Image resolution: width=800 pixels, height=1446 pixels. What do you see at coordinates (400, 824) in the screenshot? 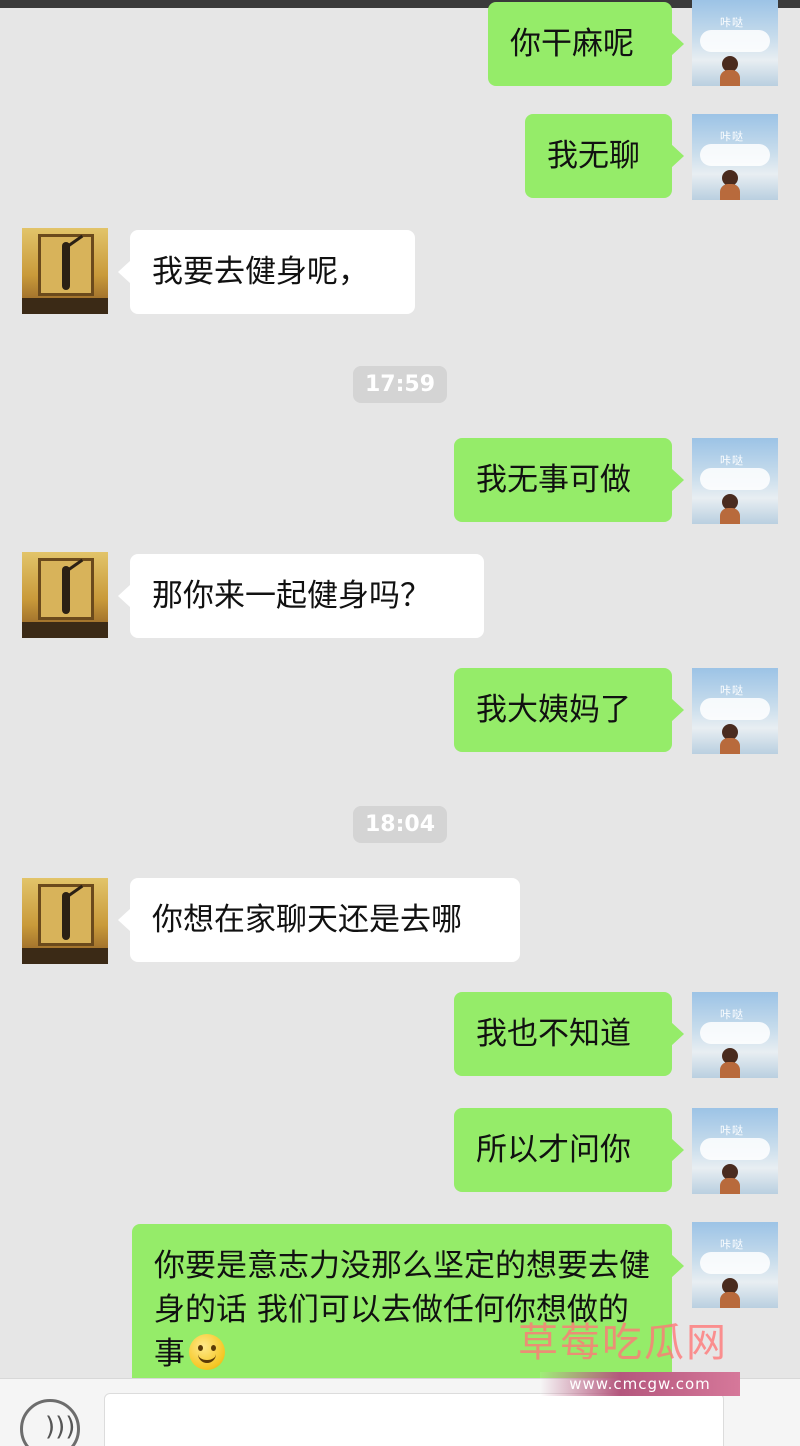
I see `timestamp: 18:04` at bounding box center [400, 824].